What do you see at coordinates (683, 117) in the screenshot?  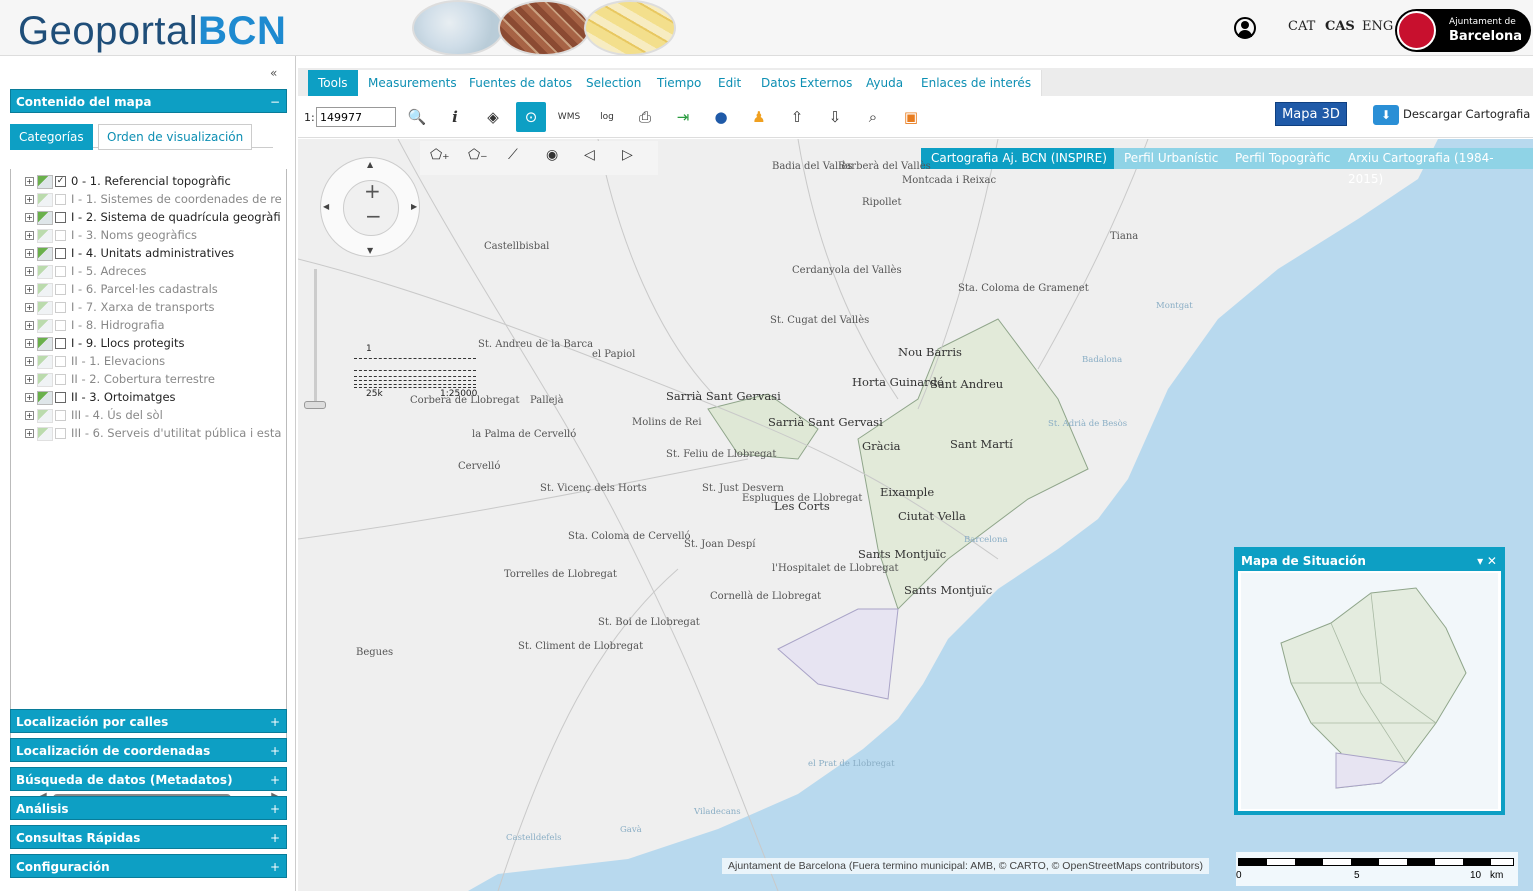 I see `import-icon: ⇥` at bounding box center [683, 117].